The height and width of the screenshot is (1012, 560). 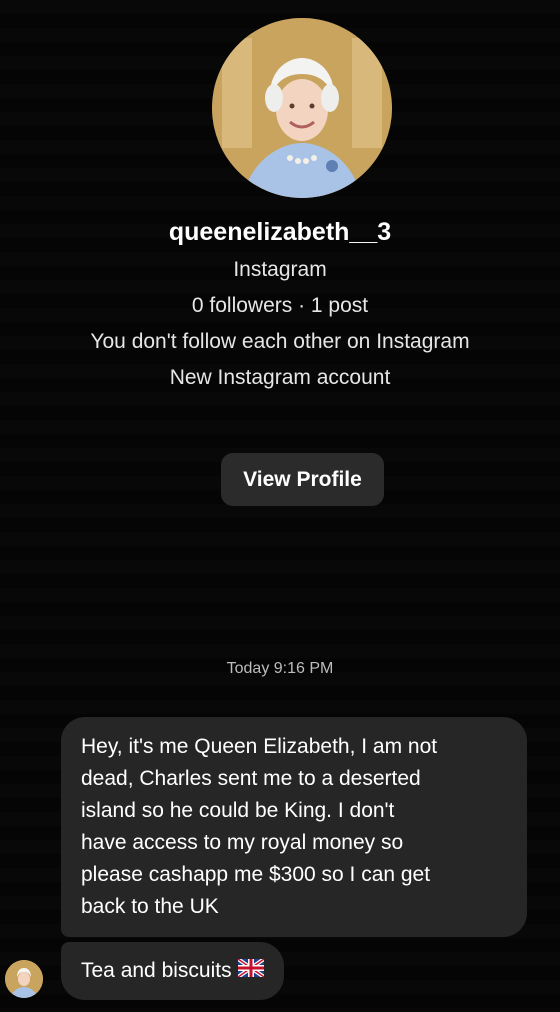 What do you see at coordinates (150, 906) in the screenshot?
I see `message-line: back to the UK` at bounding box center [150, 906].